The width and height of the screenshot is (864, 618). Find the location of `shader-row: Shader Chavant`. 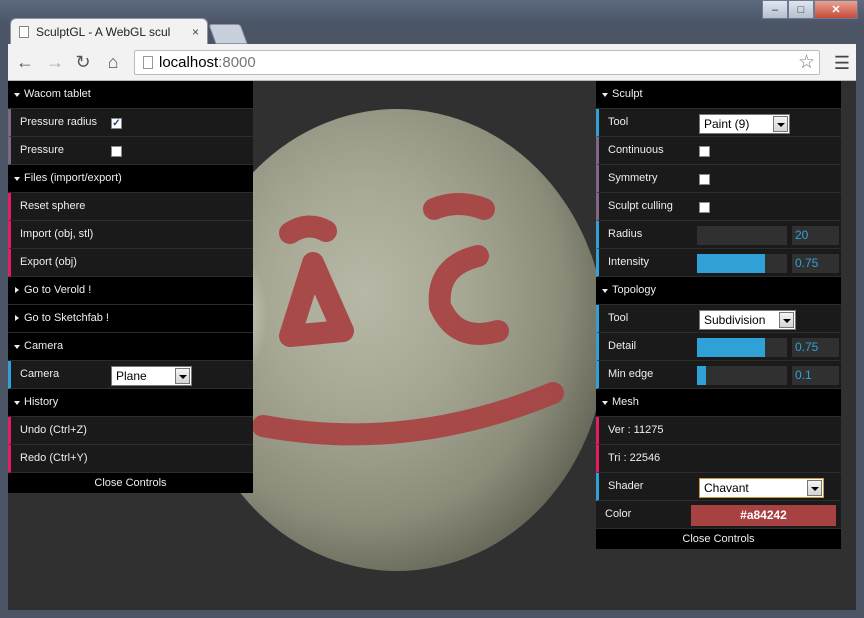

shader-row: Shader Chavant is located at coordinates (718, 487).